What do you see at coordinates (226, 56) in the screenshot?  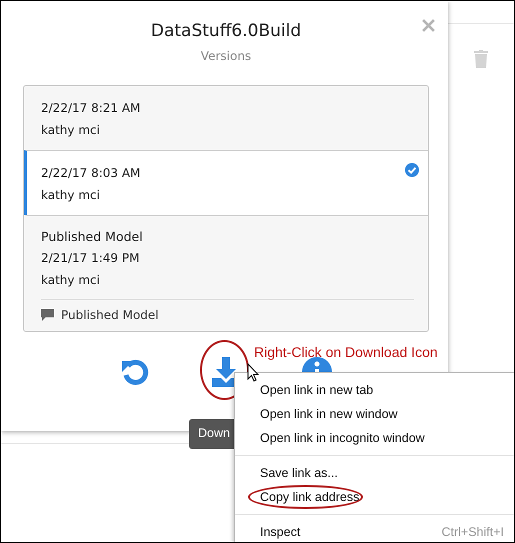 I see `dialog-subtitle: Versions` at bounding box center [226, 56].